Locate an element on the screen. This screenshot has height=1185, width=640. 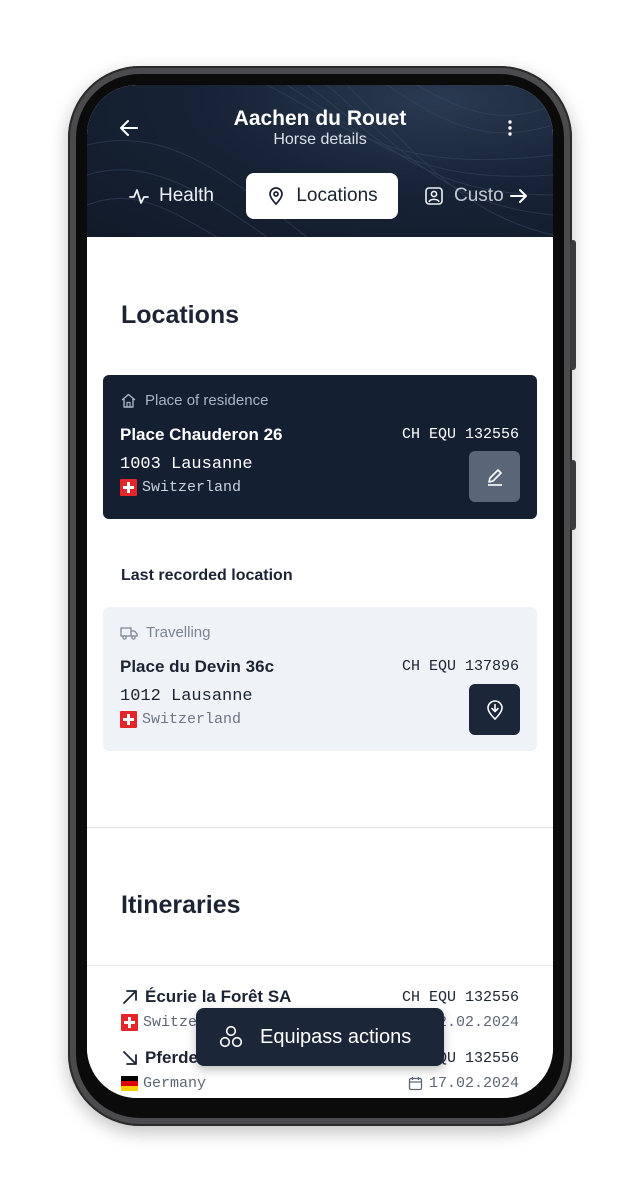
residence-street: Place Chauderon 26 is located at coordinates (201, 434).